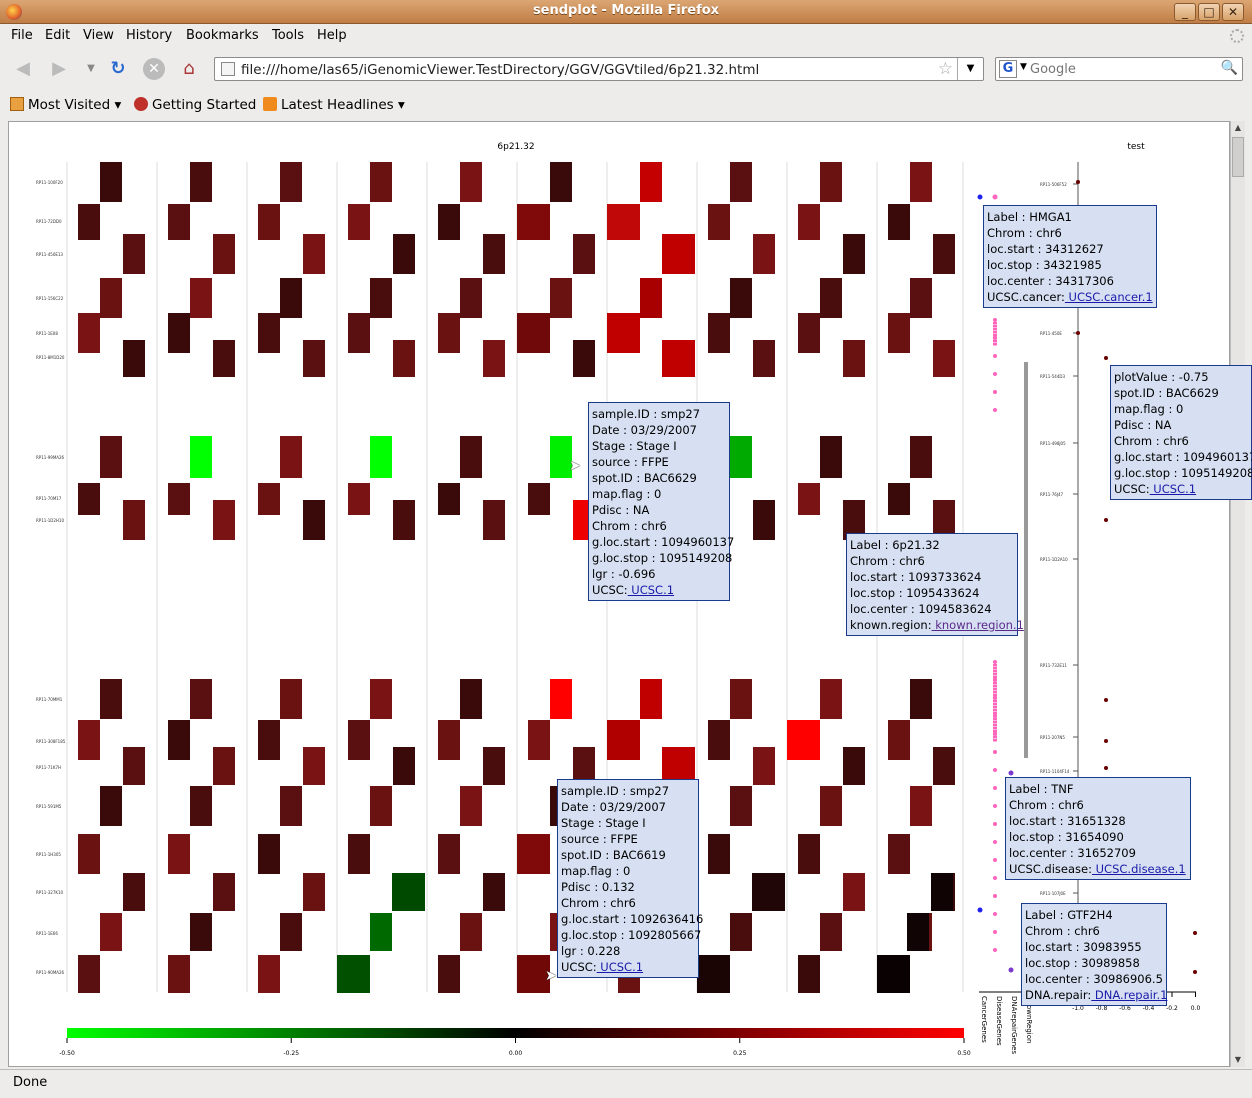 This screenshot has width=1252, height=1098. Describe the element at coordinates (228, 69) in the screenshot. I see `page-icon` at that location.